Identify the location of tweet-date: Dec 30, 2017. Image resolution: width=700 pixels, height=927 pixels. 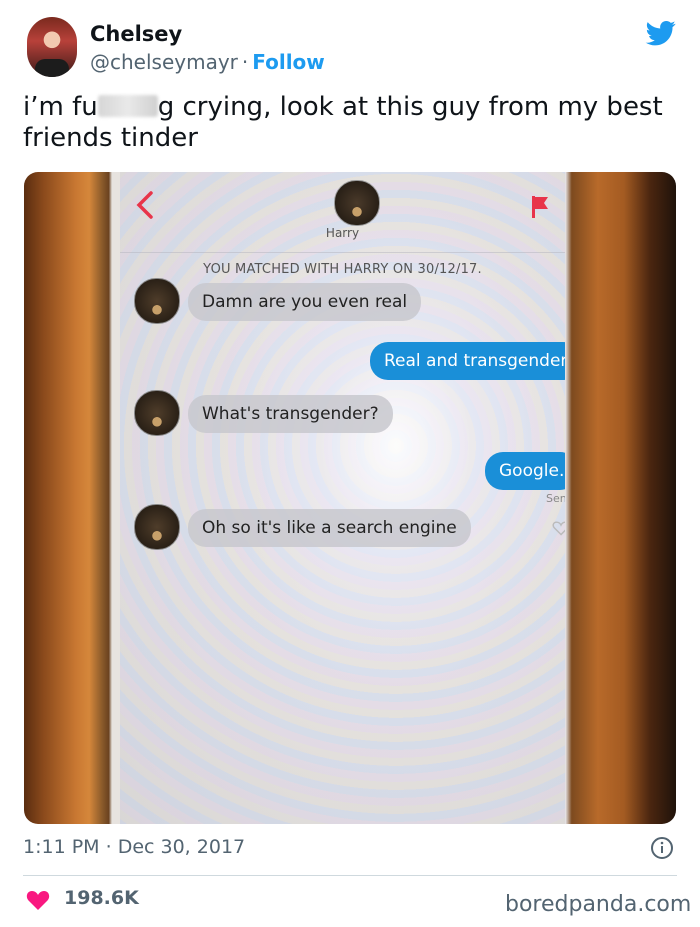
(181, 847).